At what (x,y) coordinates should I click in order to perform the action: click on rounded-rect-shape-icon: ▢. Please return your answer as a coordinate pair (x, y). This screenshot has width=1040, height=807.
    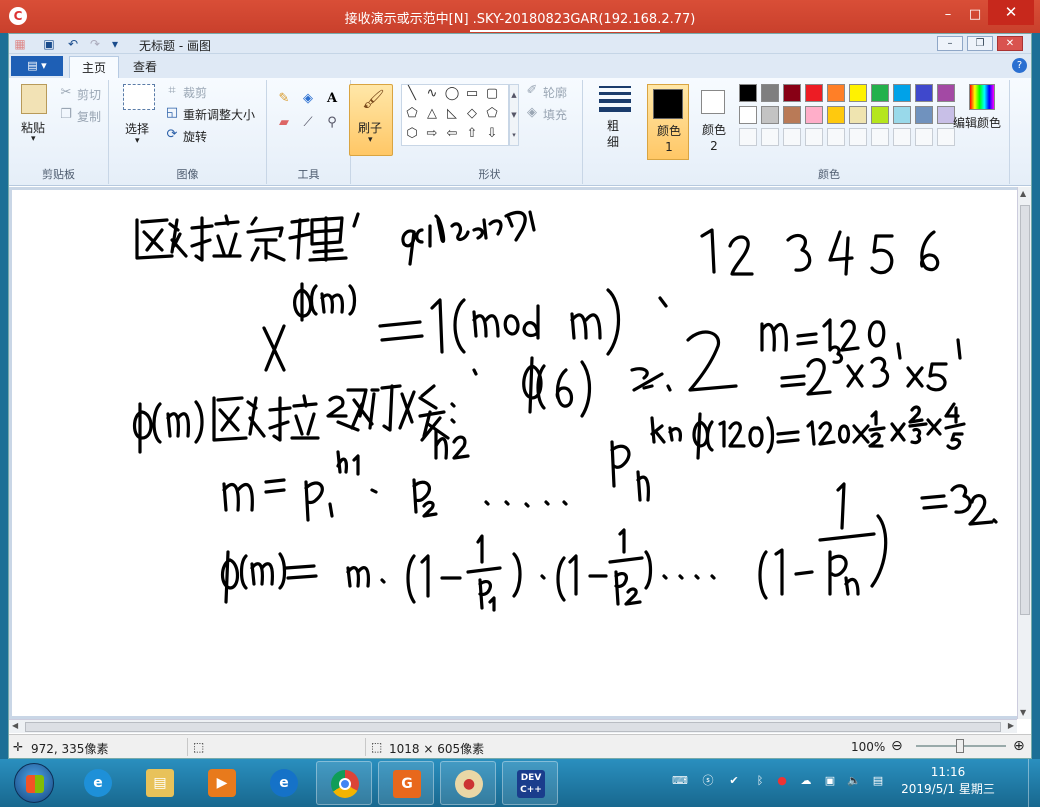
    Looking at the image, I should click on (492, 94).